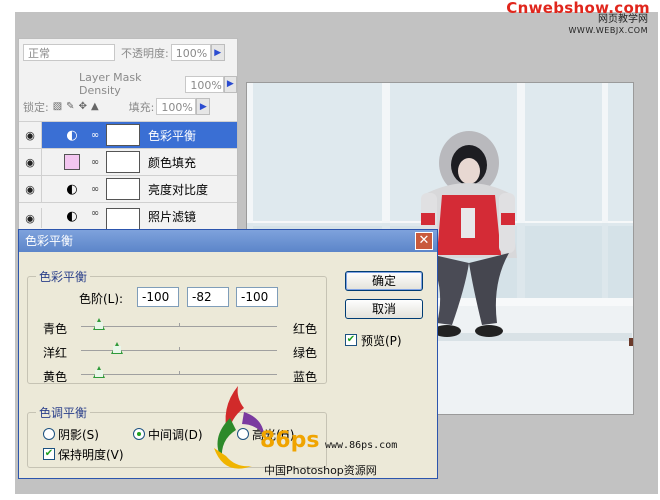 Image resolution: width=660 pixels, height=500 pixels. Describe the element at coordinates (424, 241) in the screenshot. I see `close-icon: ✕` at that location.